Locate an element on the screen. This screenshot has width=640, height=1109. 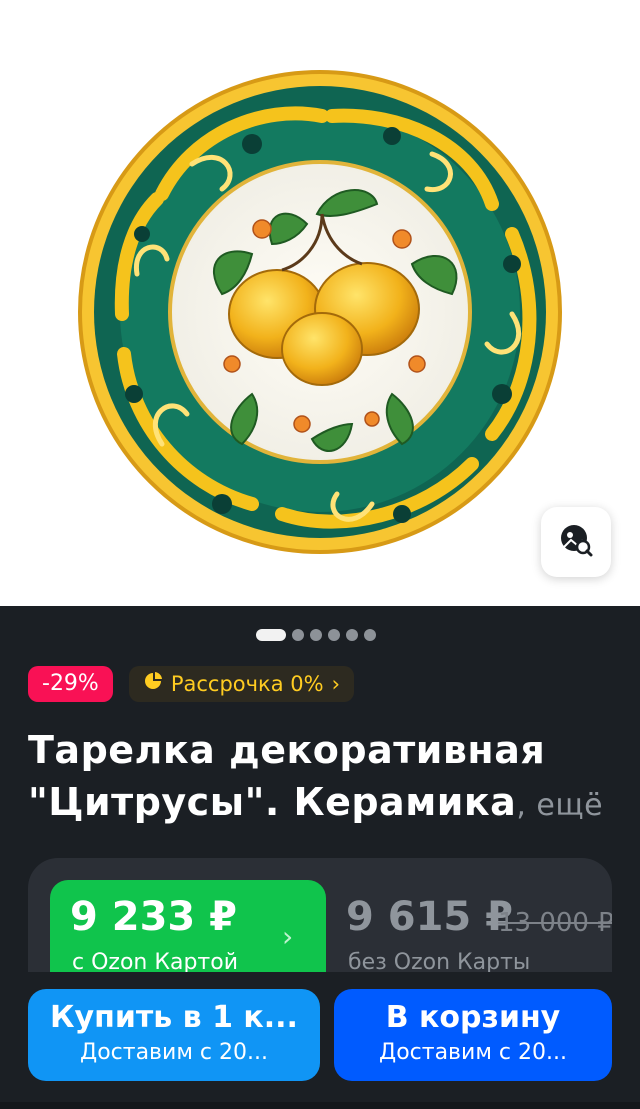
discount-badge: -29% is located at coordinates (70, 684).